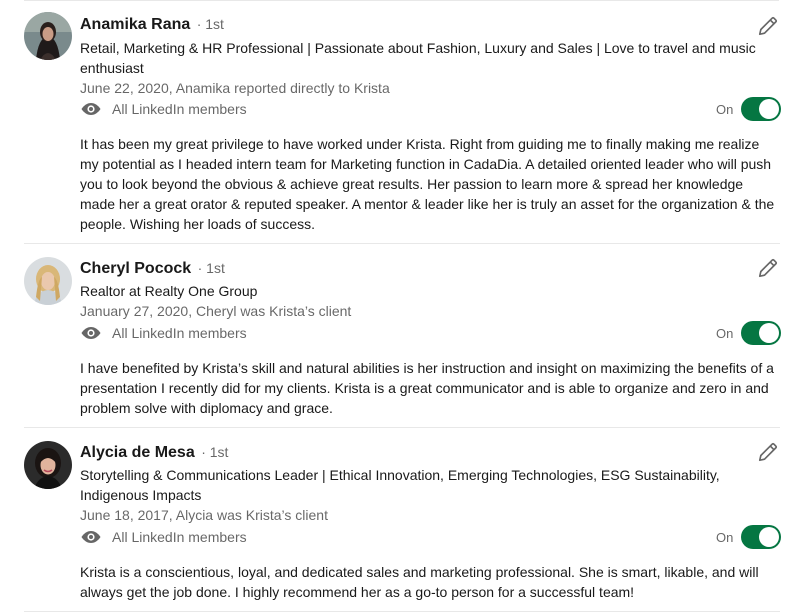  Describe the element at coordinates (169, 291) in the screenshot. I see `recommender-headline: Realtor at Realty One Group` at that location.